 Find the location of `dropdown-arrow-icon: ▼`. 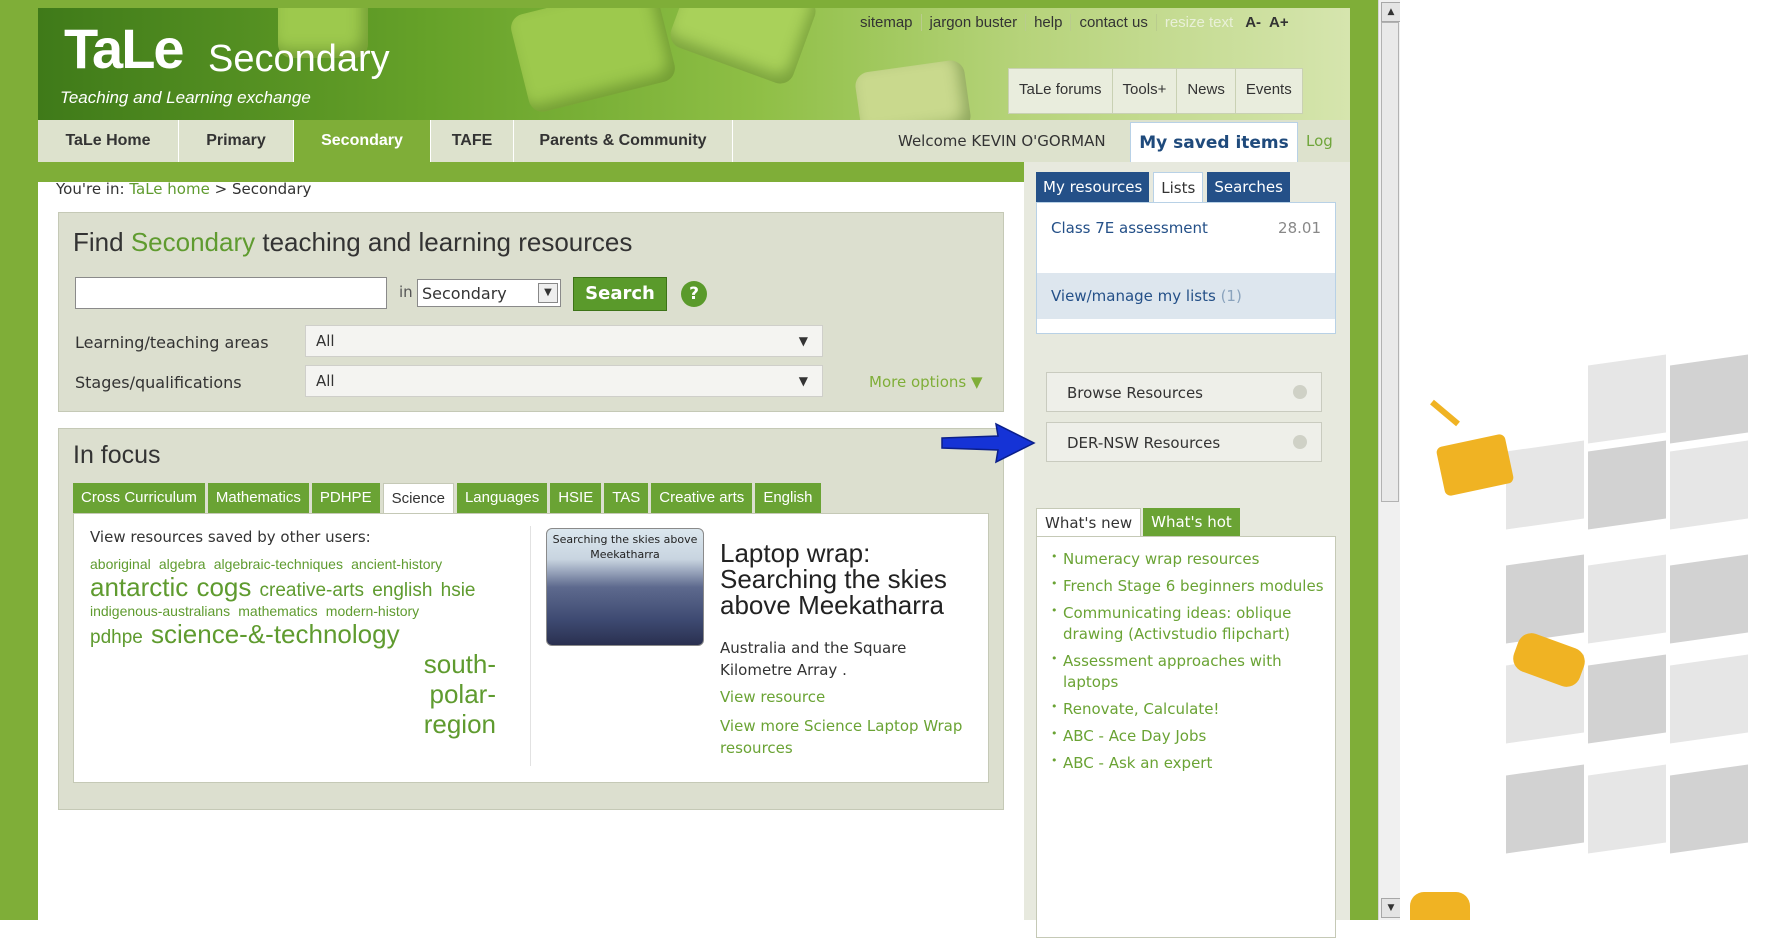

dropdown-arrow-icon: ▼ is located at coordinates (803, 341).